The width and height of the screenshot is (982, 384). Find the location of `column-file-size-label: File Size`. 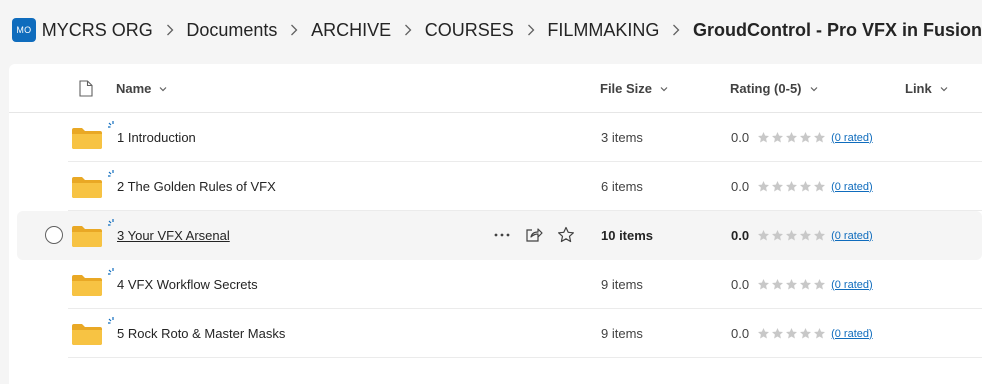

column-file-size-label: File Size is located at coordinates (626, 88).